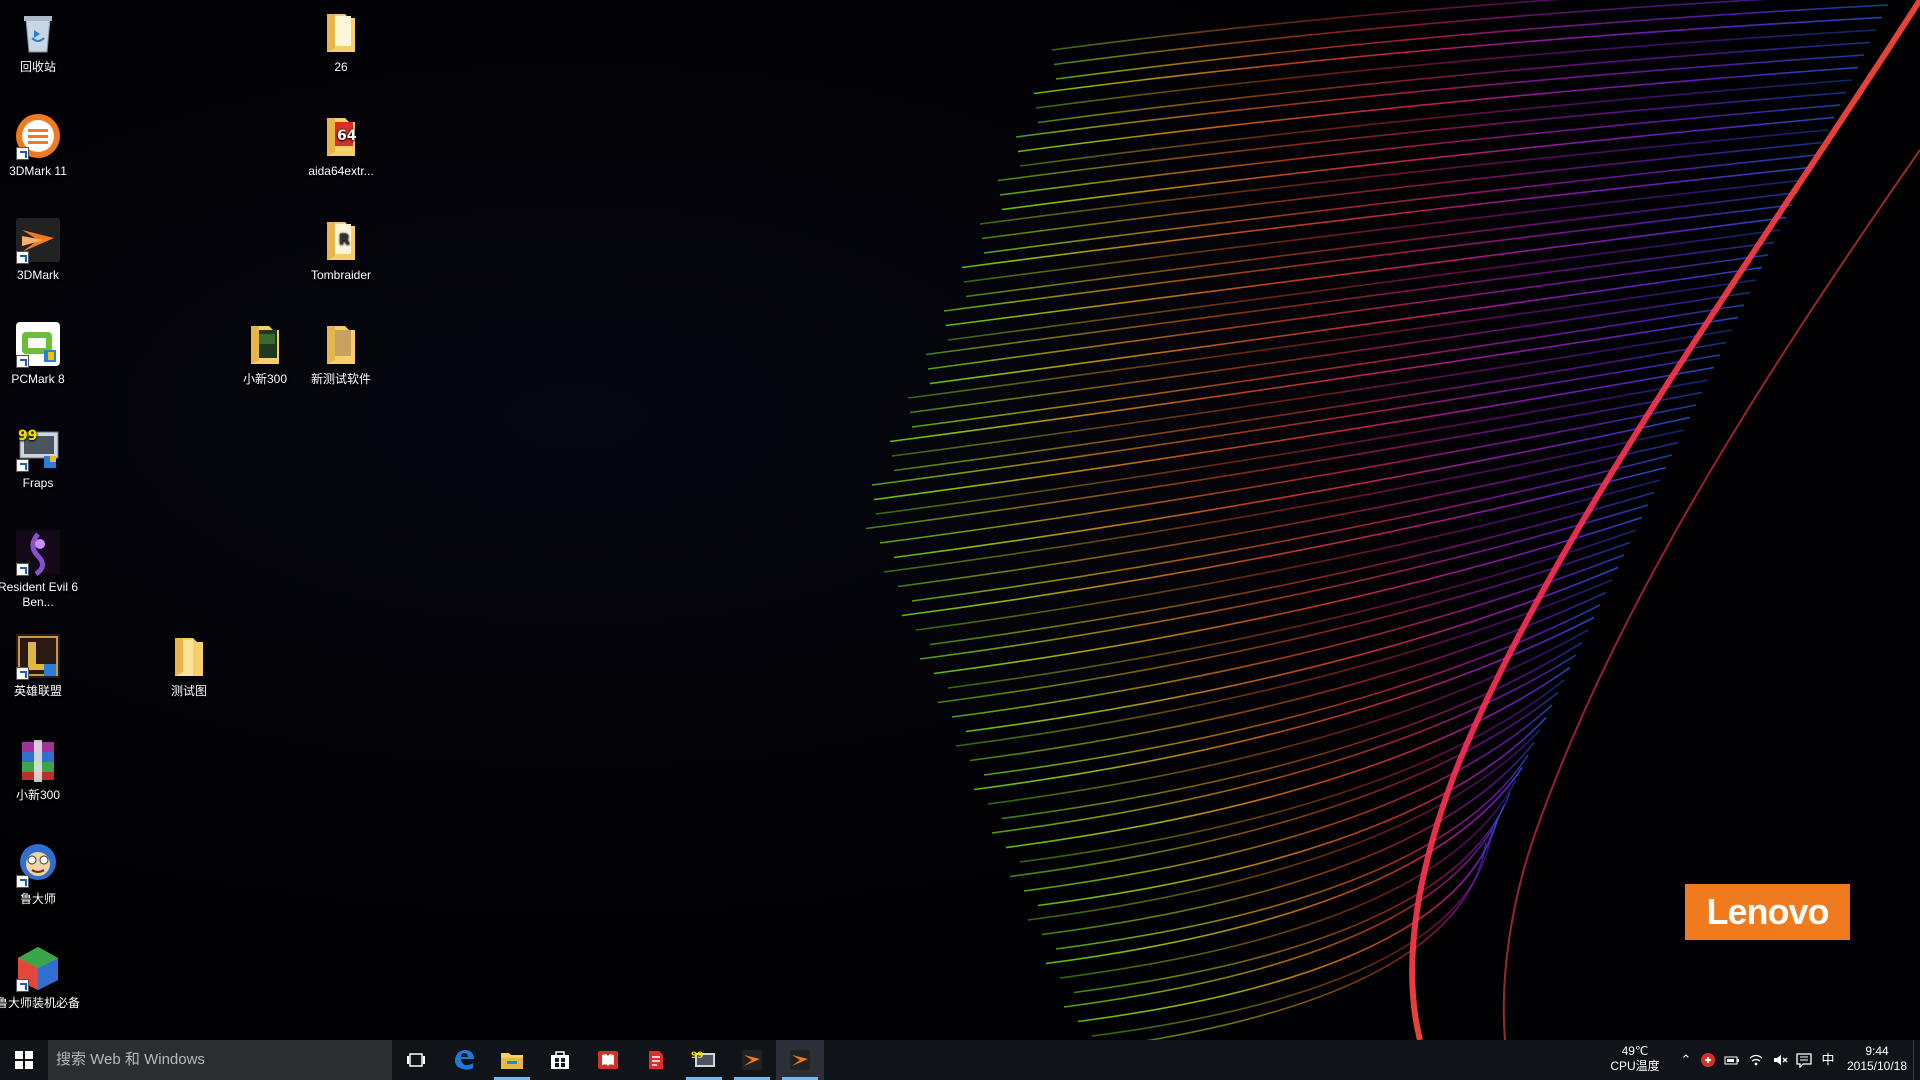 The height and width of the screenshot is (1080, 1920). What do you see at coordinates (1828, 1060) in the screenshot?
I see `ime-indicator: 中` at bounding box center [1828, 1060].